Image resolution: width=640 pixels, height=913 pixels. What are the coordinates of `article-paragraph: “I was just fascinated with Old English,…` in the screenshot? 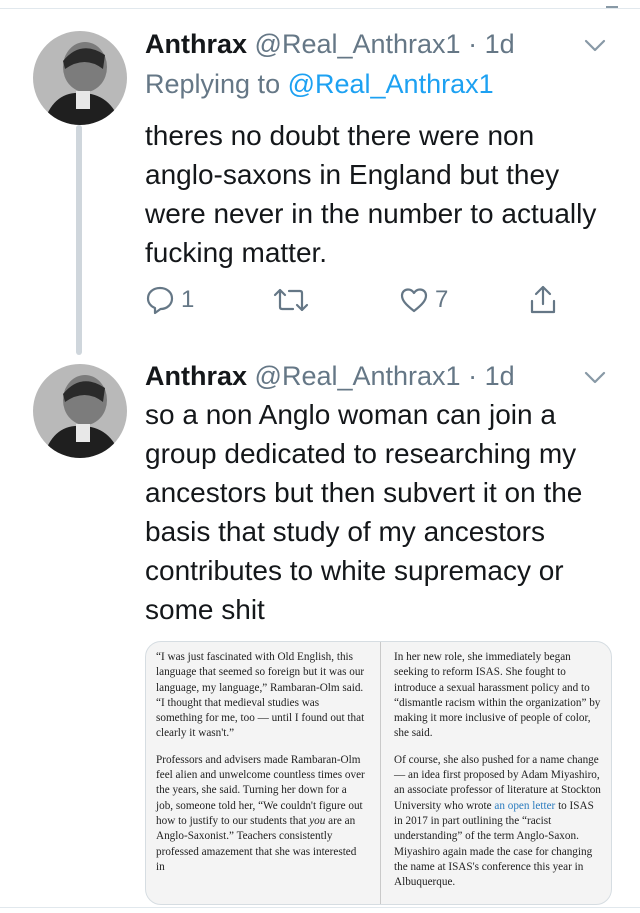 It's located at (260, 695).